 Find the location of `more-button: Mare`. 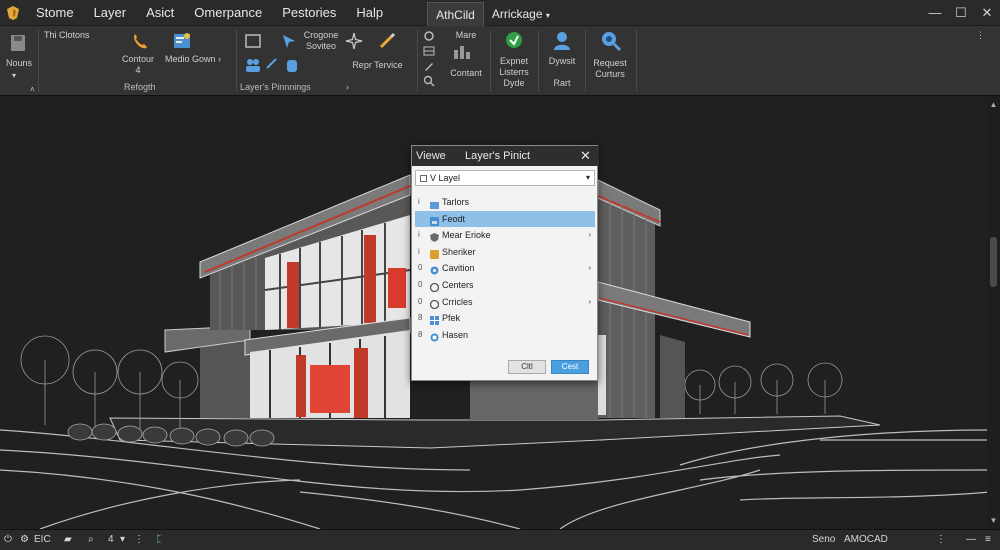

more-button: Mare is located at coordinates (466, 35).